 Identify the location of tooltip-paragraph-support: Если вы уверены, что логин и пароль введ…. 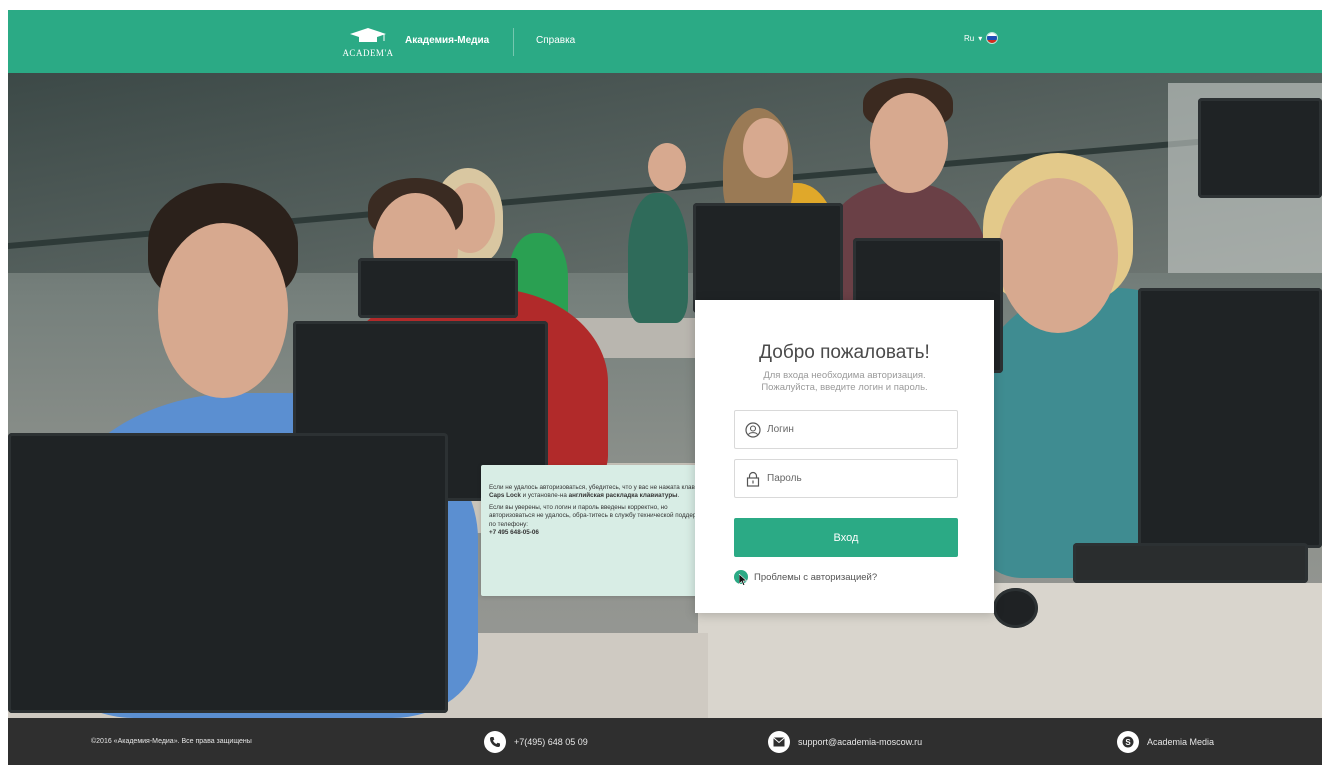
(598, 515).